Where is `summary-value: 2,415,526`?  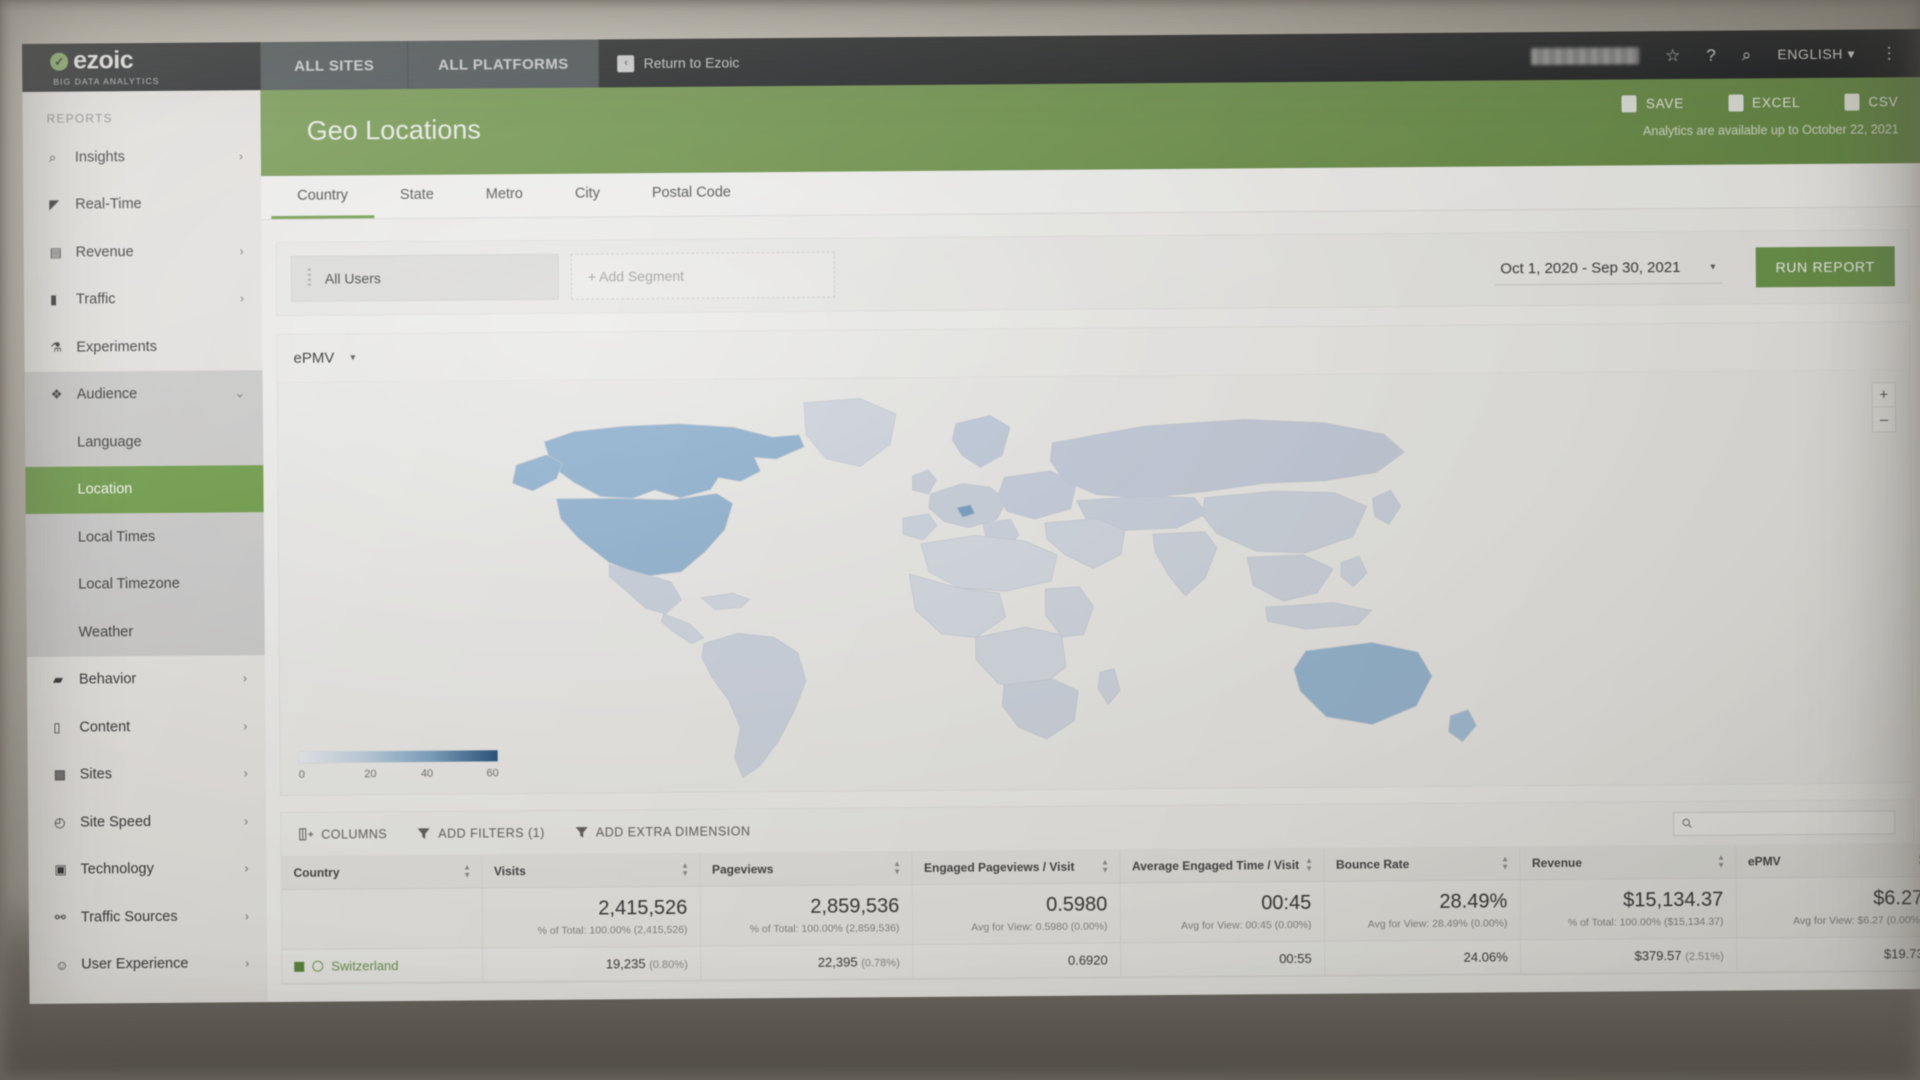
summary-value: 2,415,526 is located at coordinates (643, 908).